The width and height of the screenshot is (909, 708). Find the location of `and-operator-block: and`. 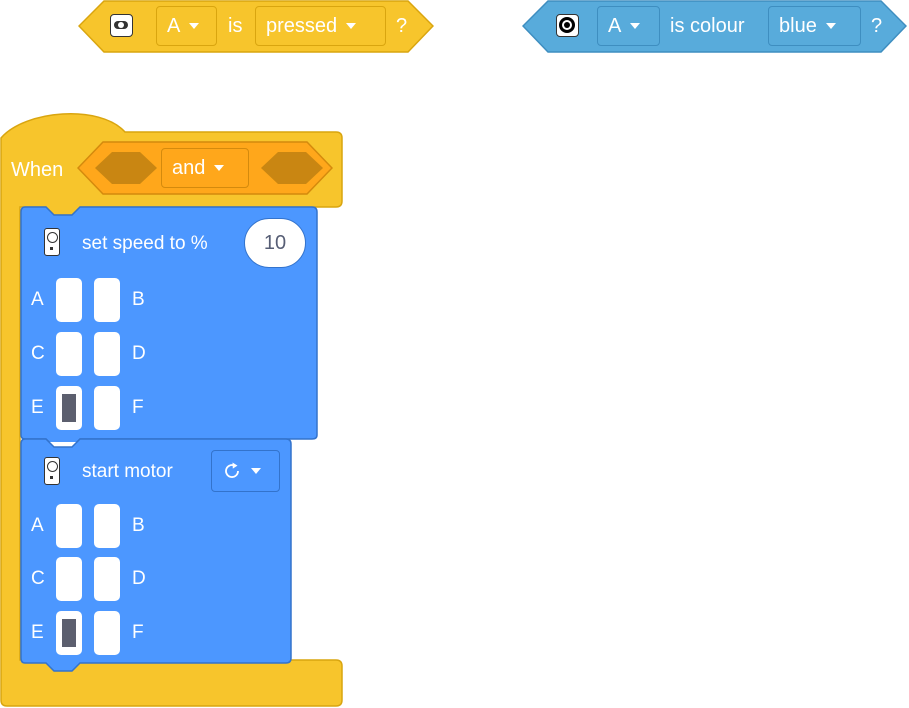

and-operator-block: and is located at coordinates (205, 168).